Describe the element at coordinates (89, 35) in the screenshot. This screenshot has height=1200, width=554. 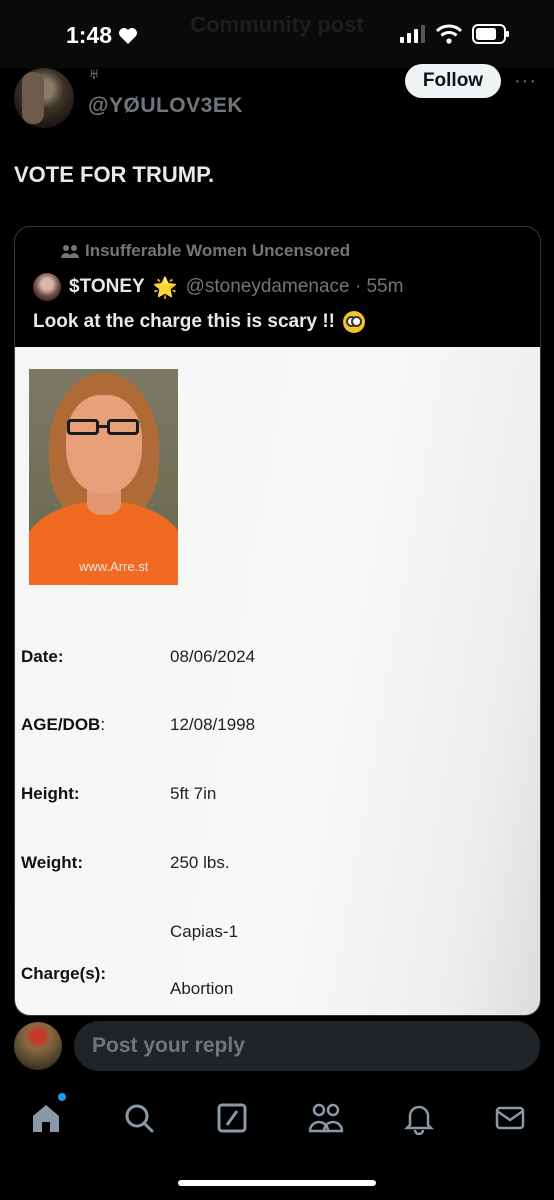
I see `clock-time: 1:48` at that location.